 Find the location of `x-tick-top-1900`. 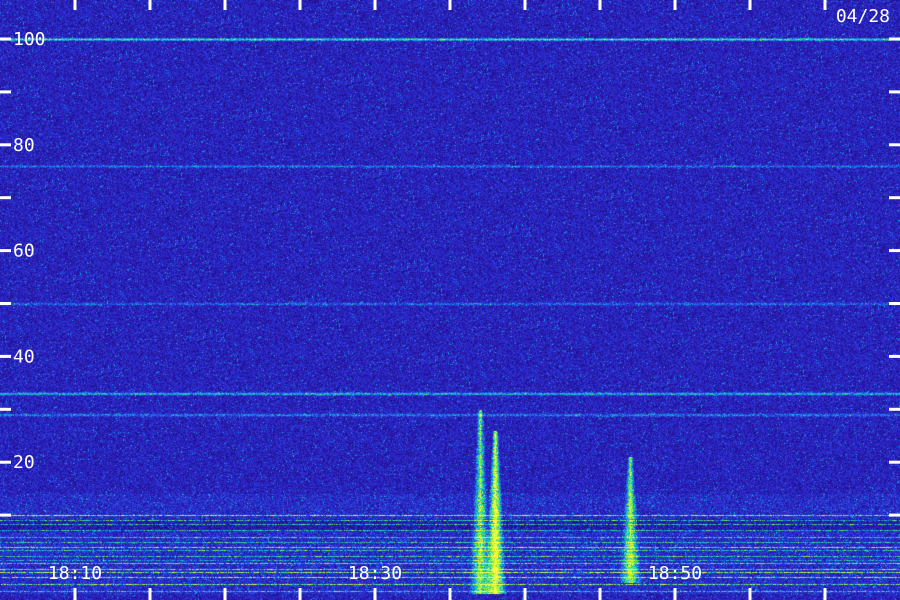

x-tick-top-1900 is located at coordinates (825, 5).